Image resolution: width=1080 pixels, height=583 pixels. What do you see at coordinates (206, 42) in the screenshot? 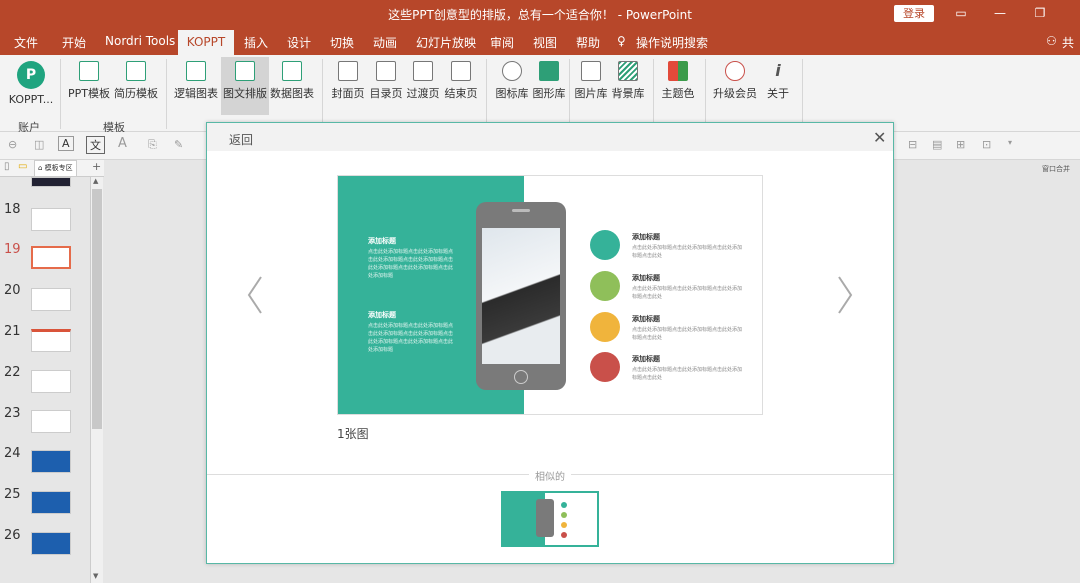
I see `tab-koppt: KOPPT` at bounding box center [206, 42].